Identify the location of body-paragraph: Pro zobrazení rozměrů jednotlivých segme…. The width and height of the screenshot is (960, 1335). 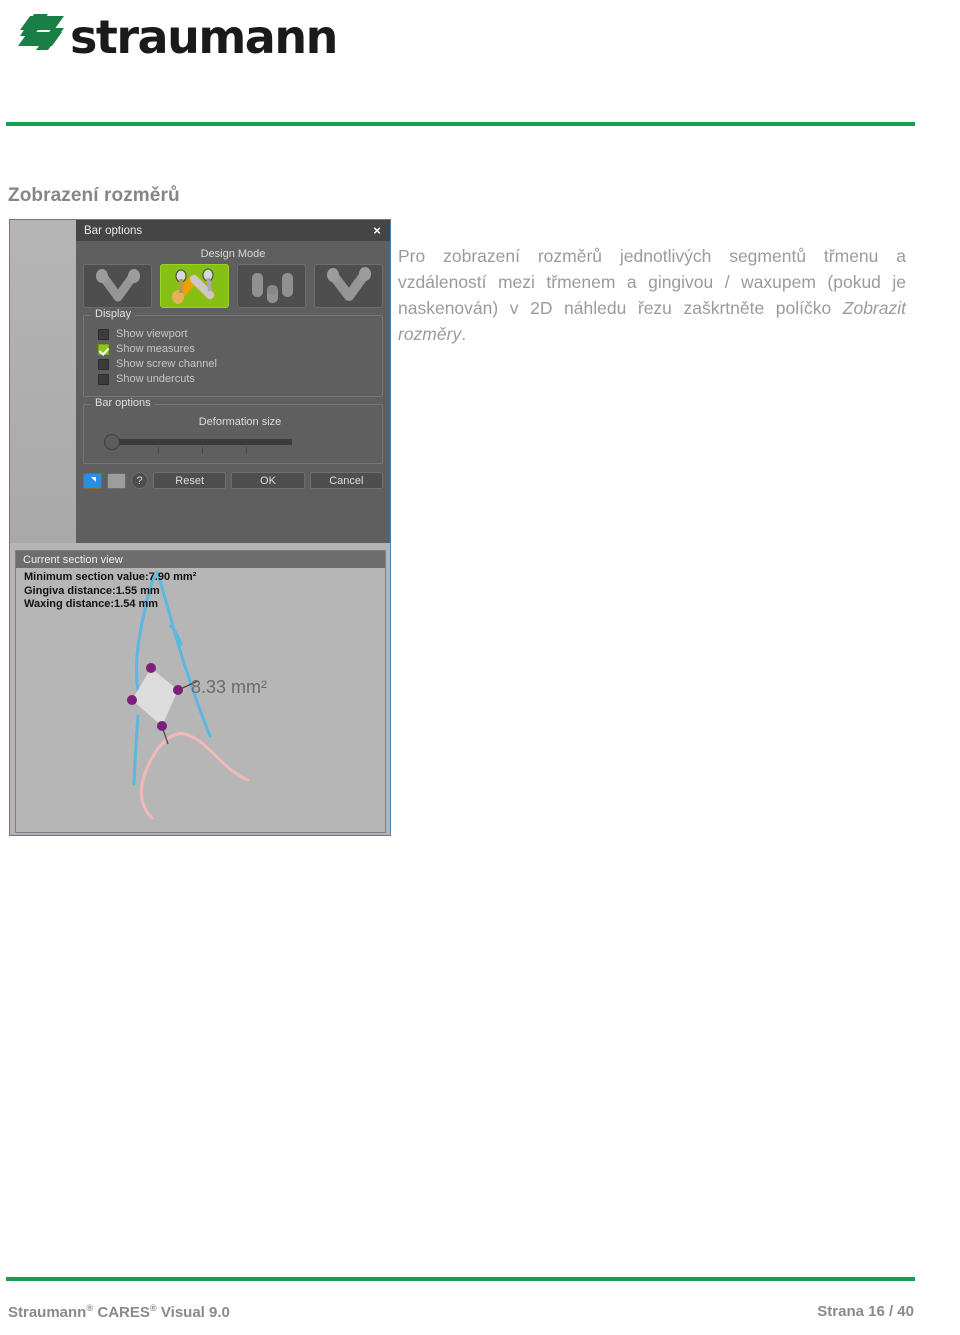
(652, 295).